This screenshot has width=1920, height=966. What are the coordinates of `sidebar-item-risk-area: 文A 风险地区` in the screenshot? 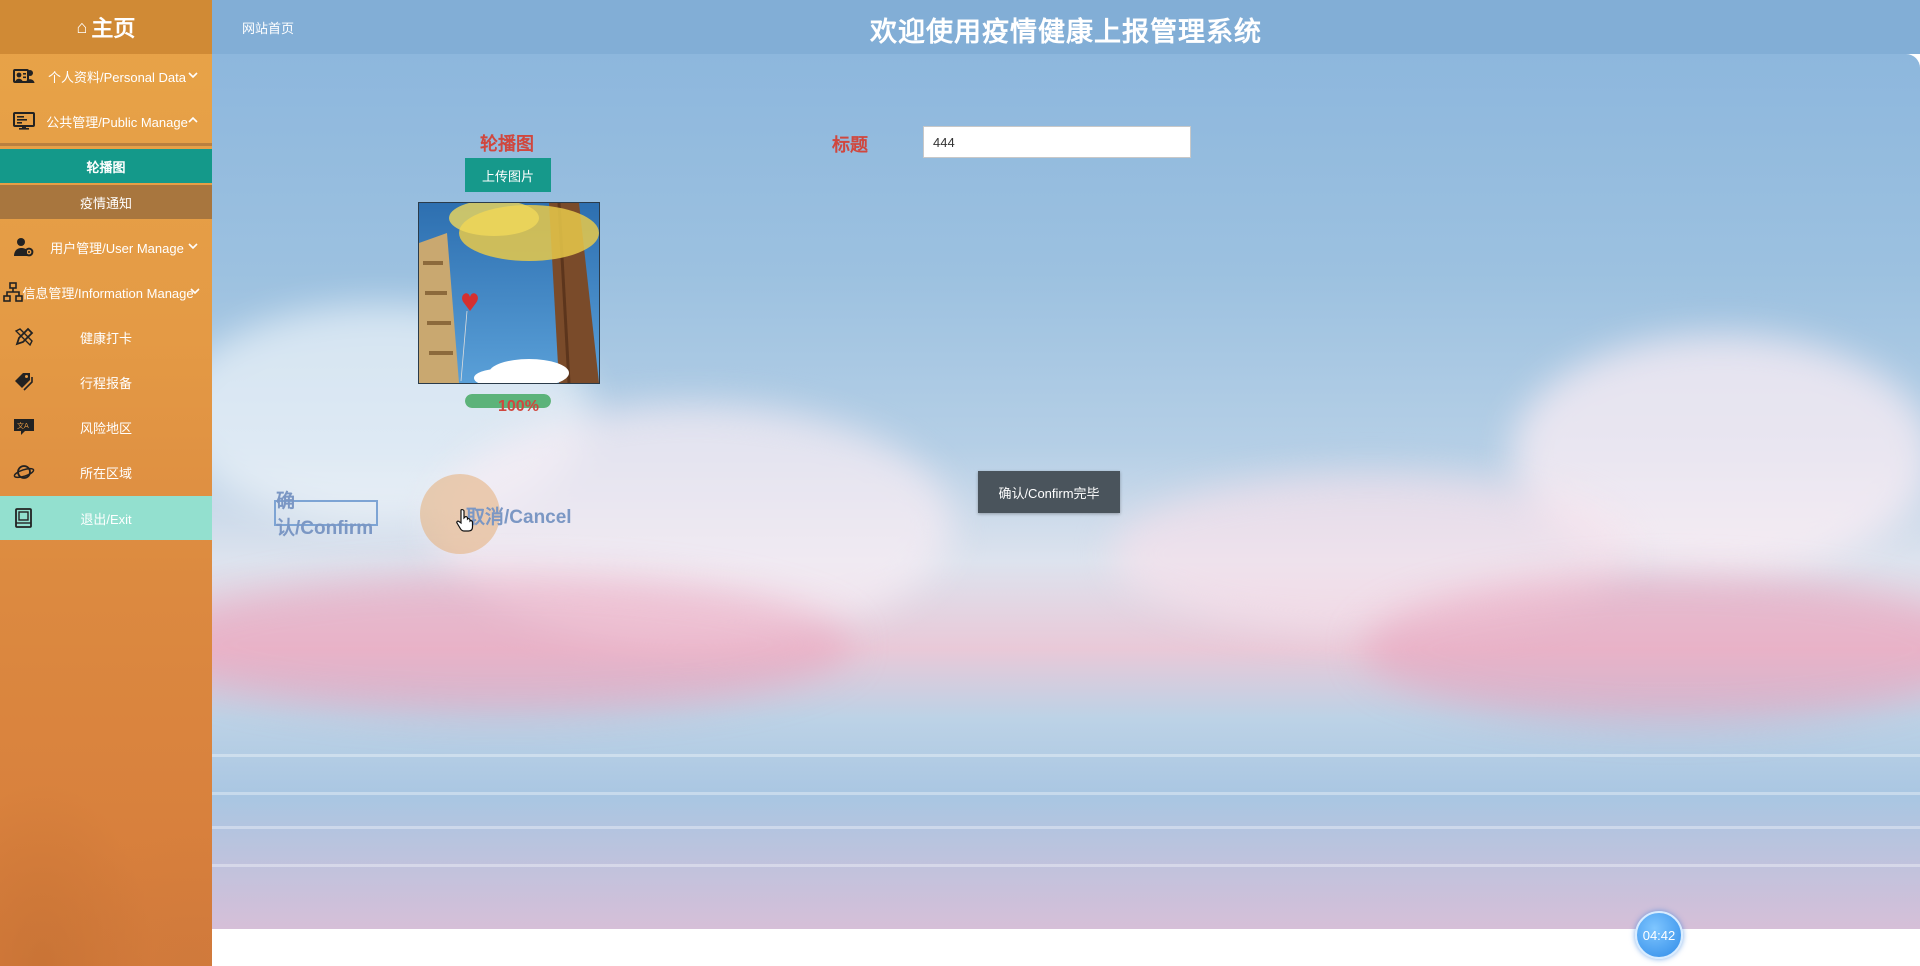 It's located at (106, 427).